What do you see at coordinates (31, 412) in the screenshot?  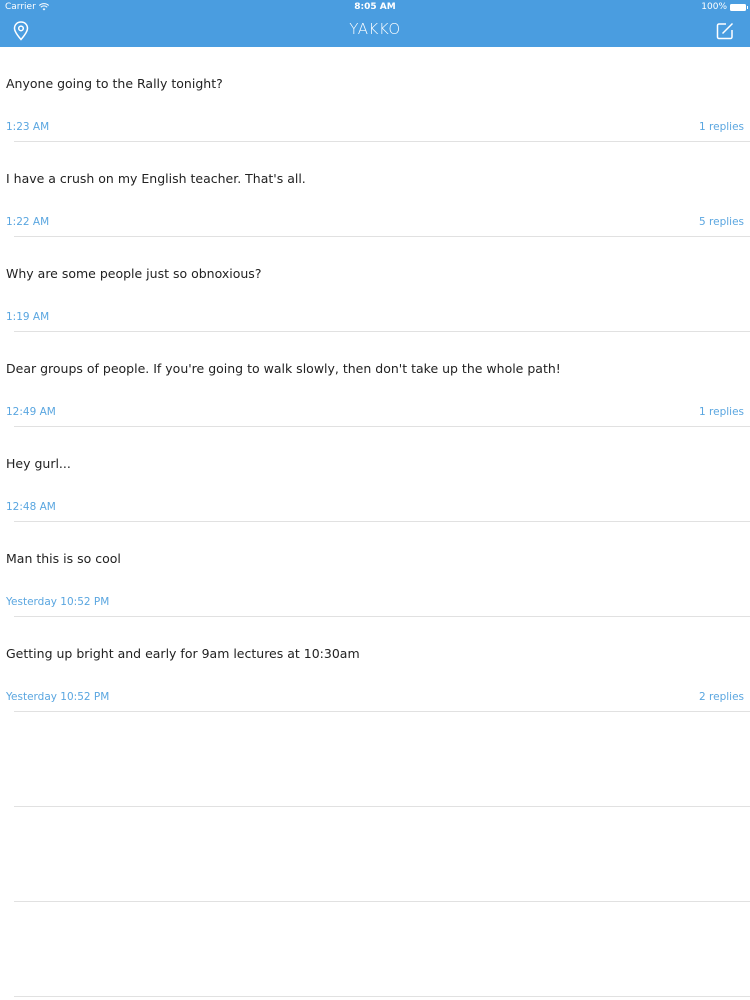 I see `post-time: 12:49 AM` at bounding box center [31, 412].